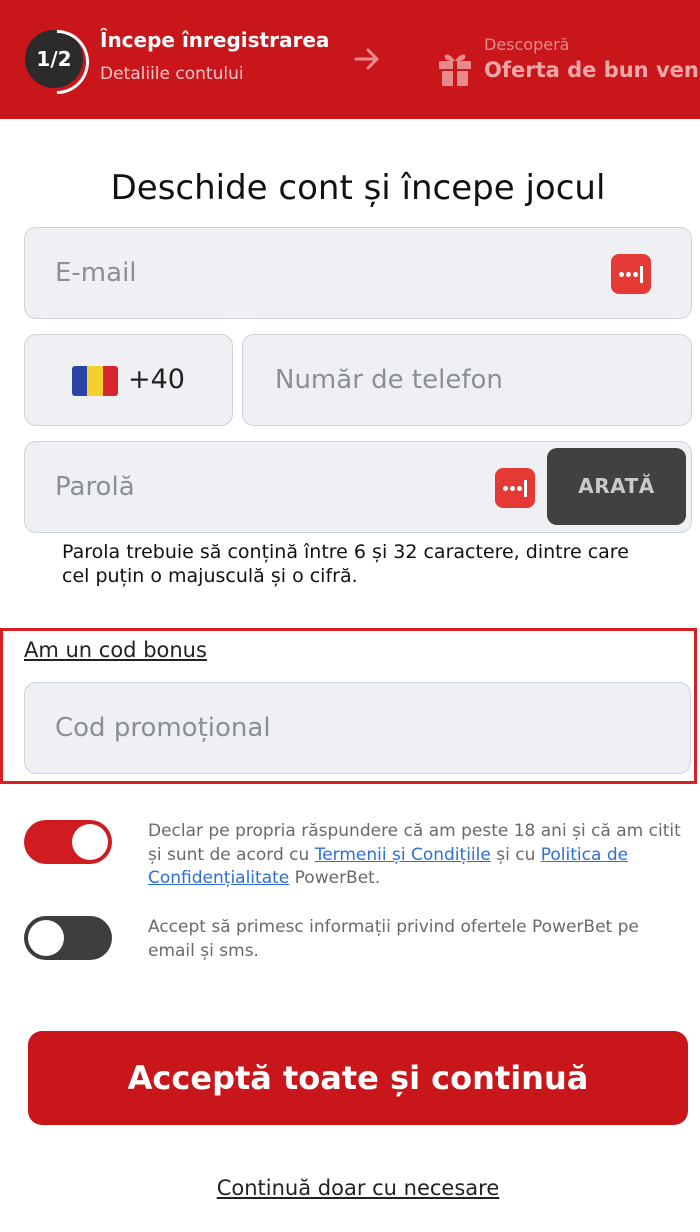 The width and height of the screenshot is (700, 1232). I want to click on step-progress-indicator: 1/2, so click(54, 59).